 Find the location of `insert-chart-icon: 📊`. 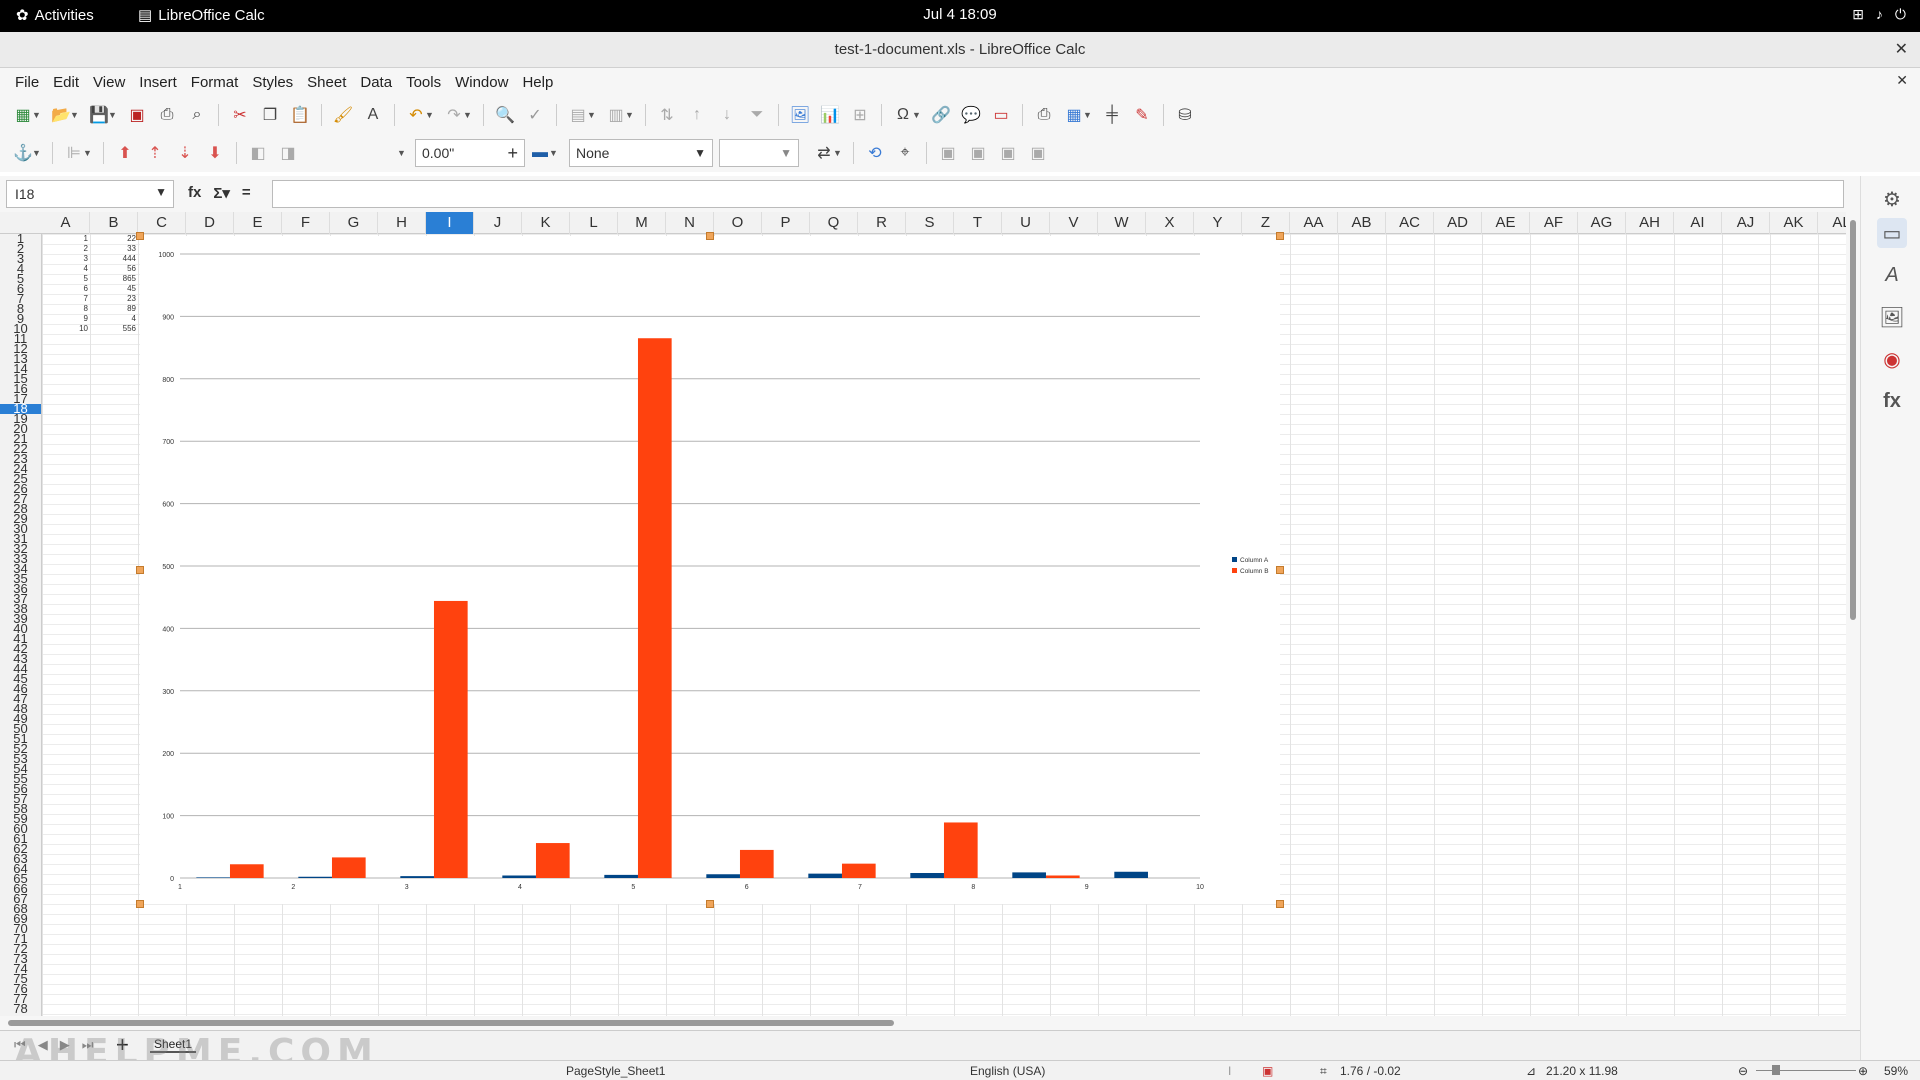

insert-chart-icon: 📊 is located at coordinates (830, 115).